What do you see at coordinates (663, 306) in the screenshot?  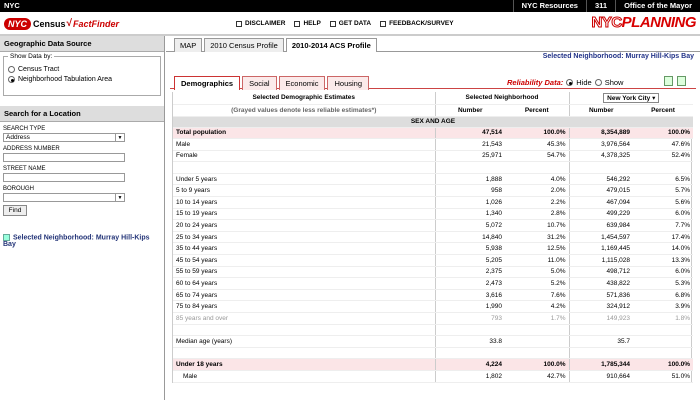 I see `nyc-percent: 3.9%` at bounding box center [663, 306].